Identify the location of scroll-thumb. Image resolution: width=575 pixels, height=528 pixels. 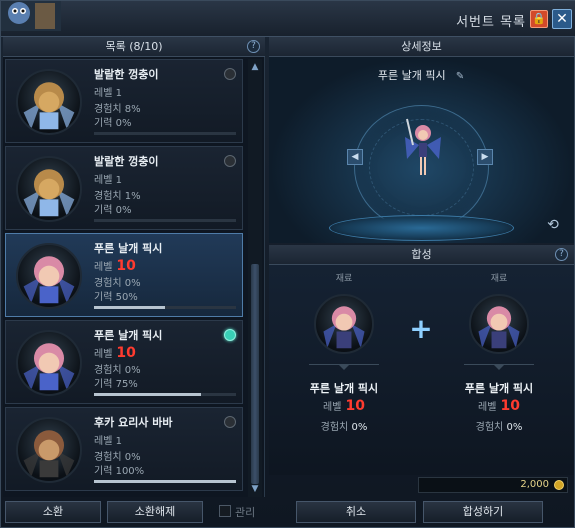
(255, 374).